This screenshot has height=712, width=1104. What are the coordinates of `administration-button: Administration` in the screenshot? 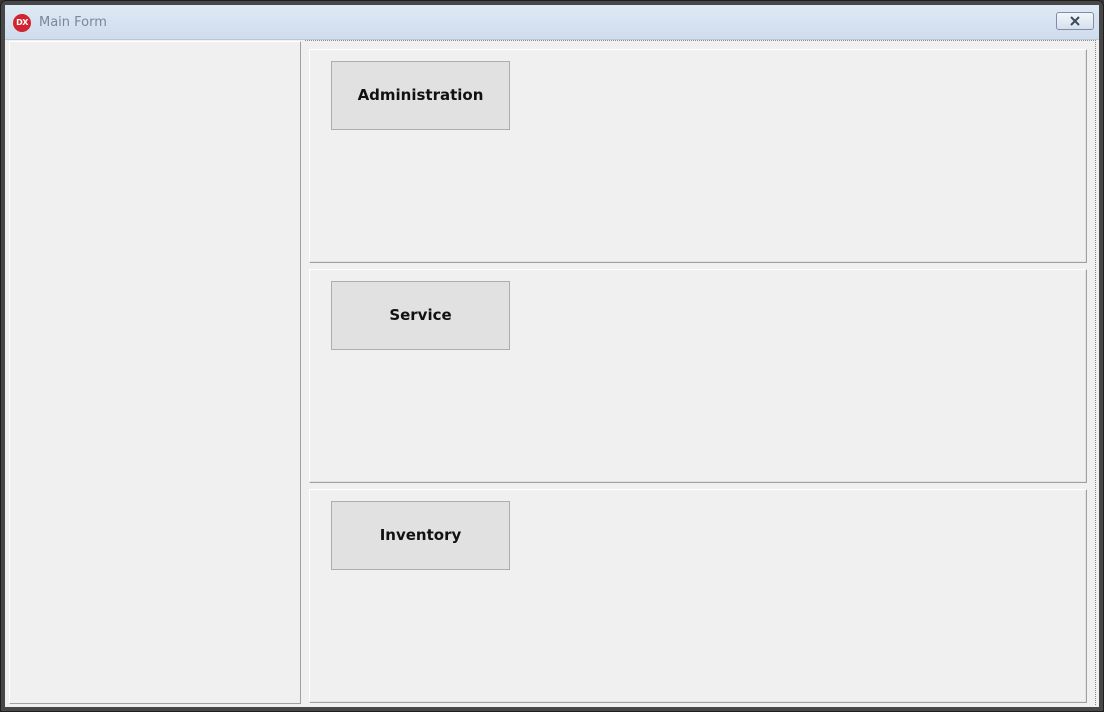 It's located at (420, 95).